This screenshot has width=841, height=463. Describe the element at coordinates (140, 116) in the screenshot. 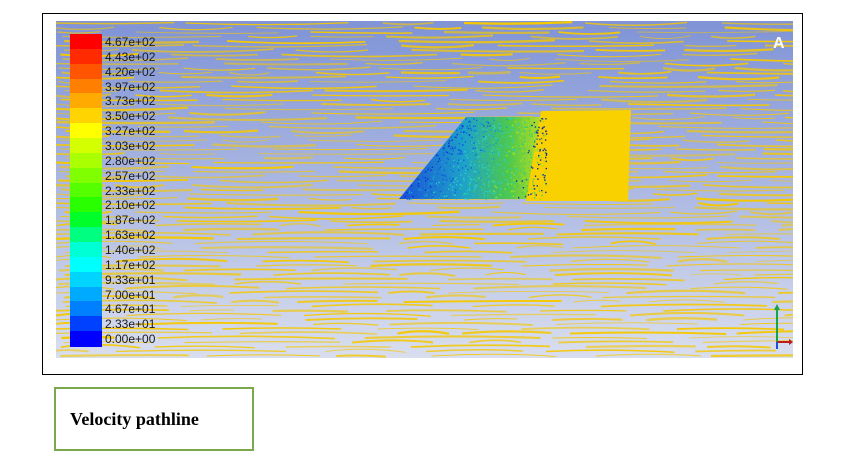

I see `legend-row: 3.50e+02` at that location.